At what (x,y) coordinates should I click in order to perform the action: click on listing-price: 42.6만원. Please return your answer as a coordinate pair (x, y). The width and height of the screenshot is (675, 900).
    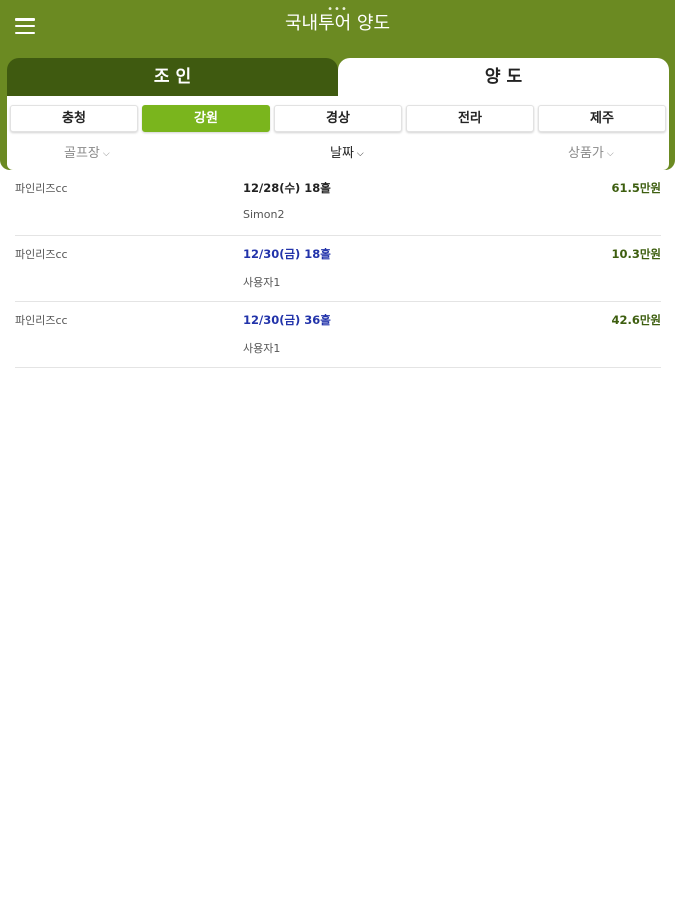
    Looking at the image, I should click on (636, 320).